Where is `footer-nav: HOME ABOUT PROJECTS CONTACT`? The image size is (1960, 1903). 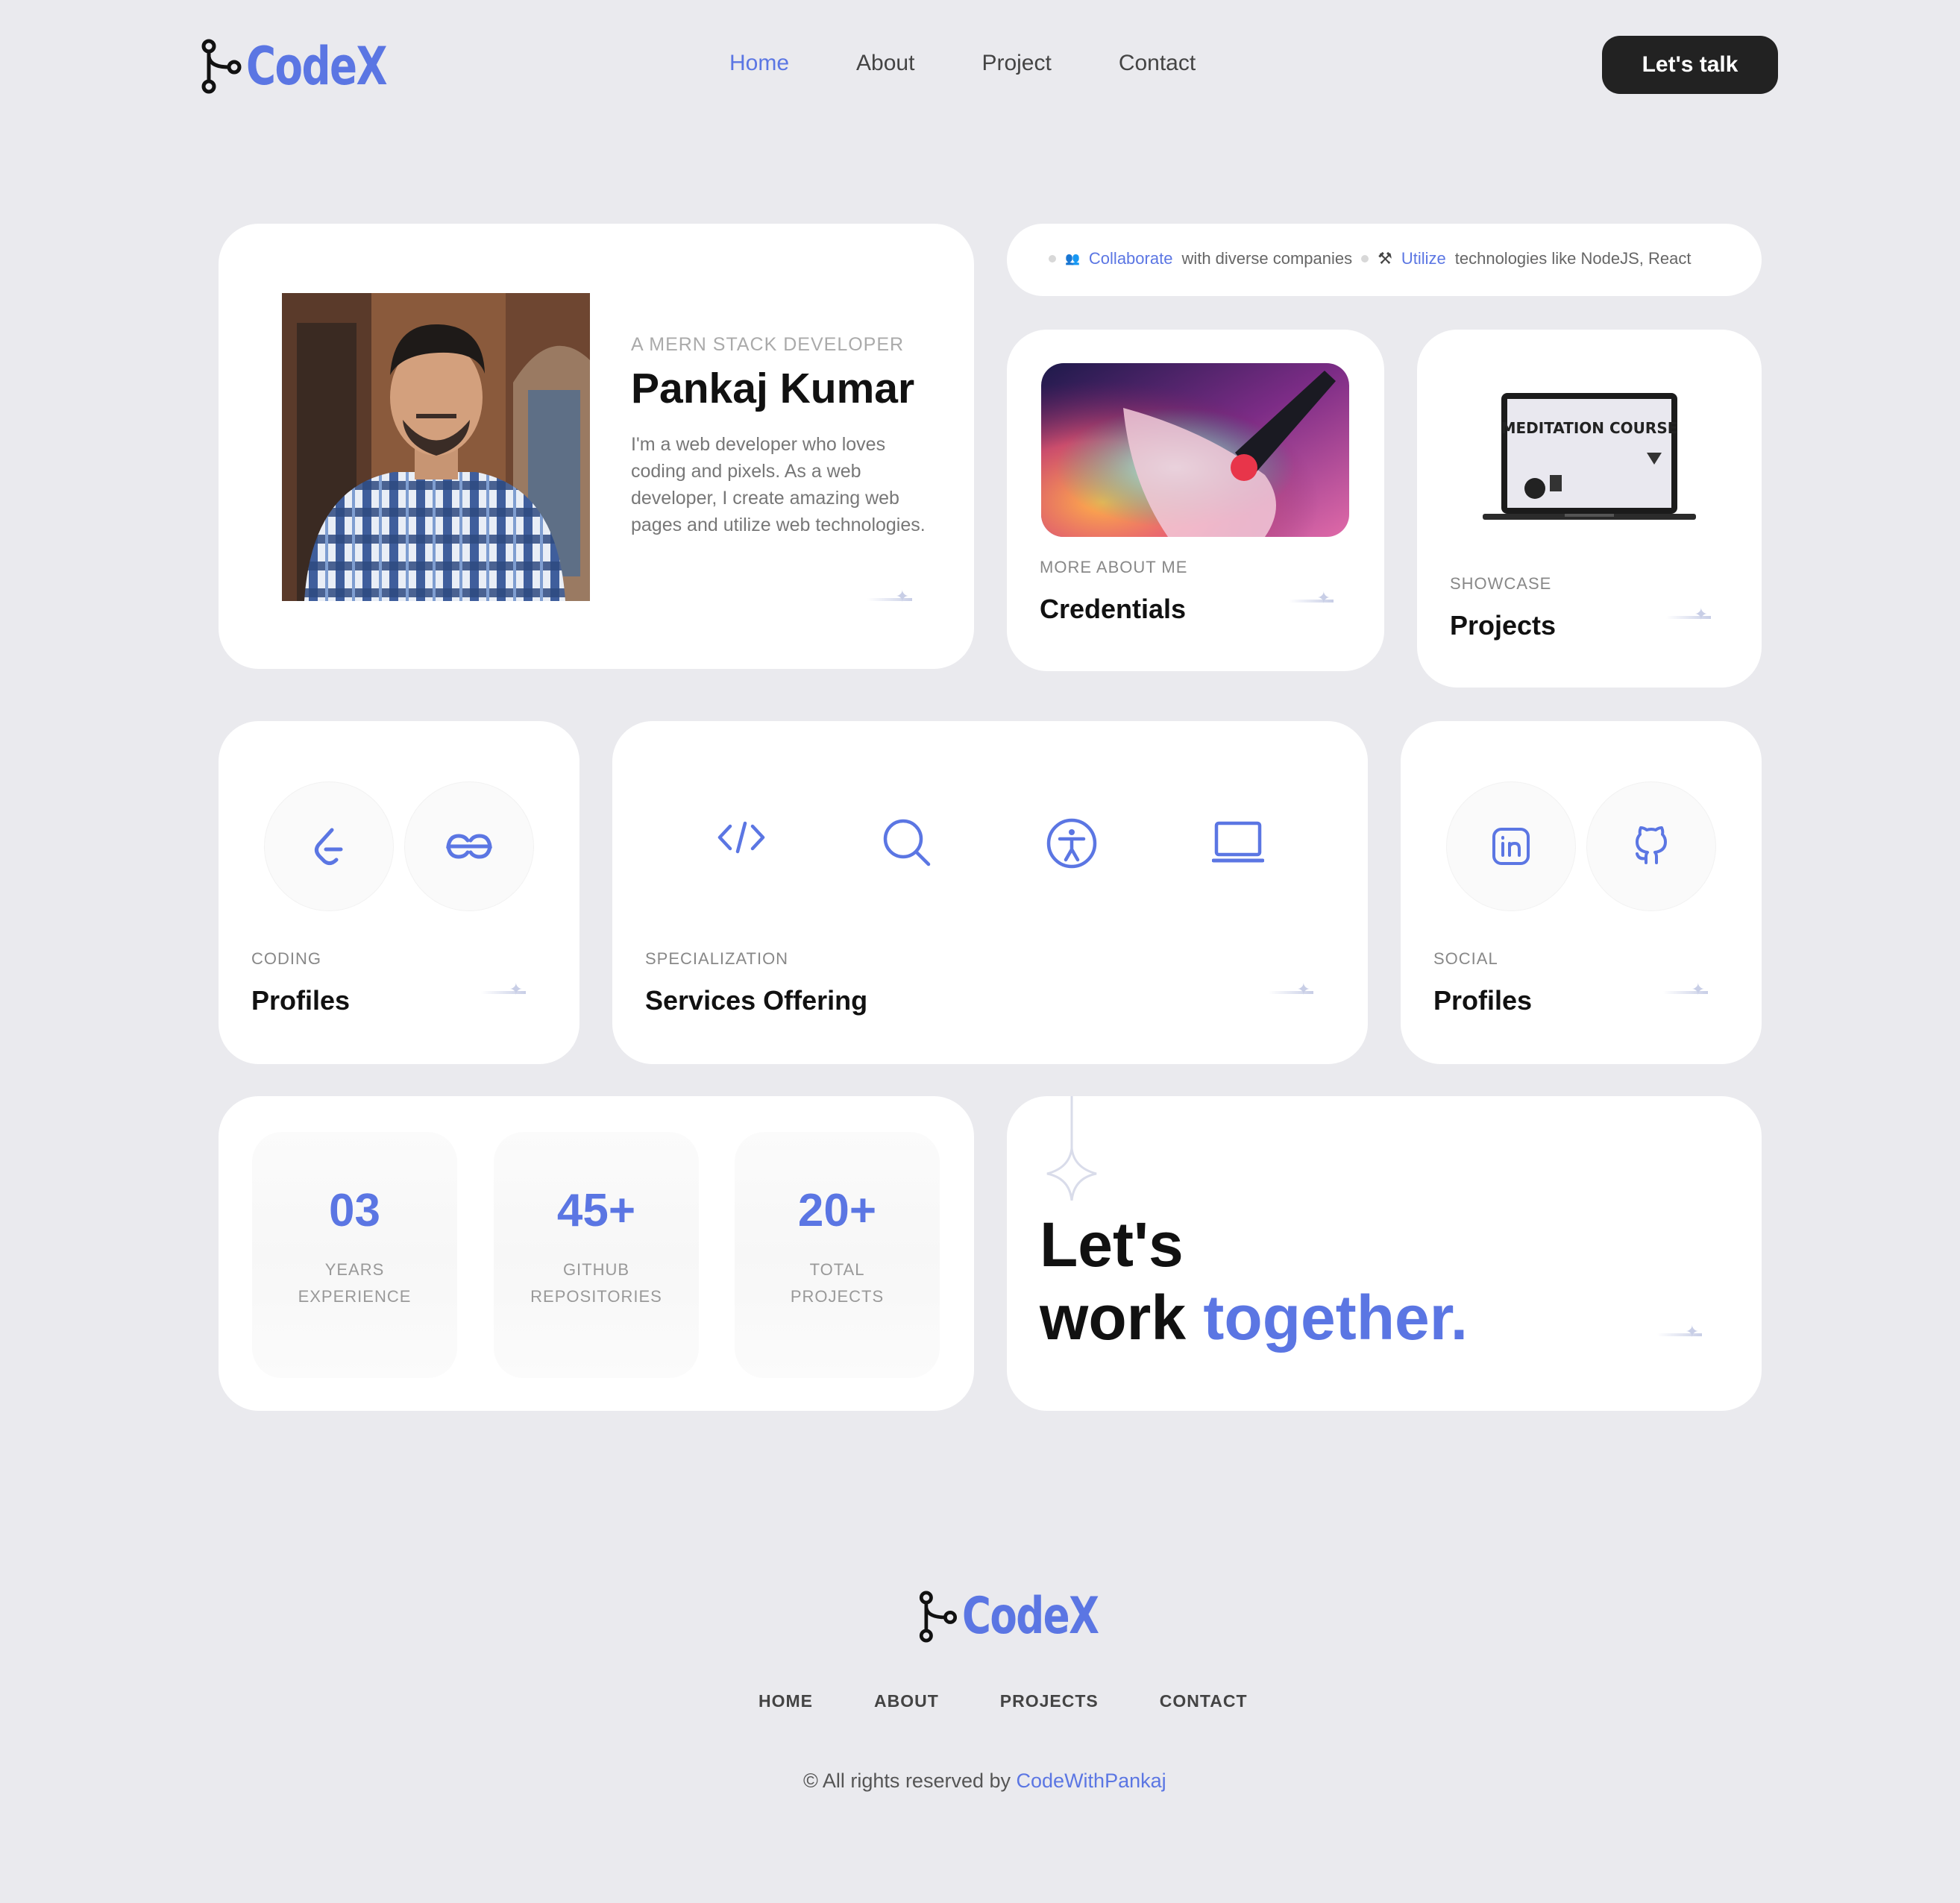
footer-nav: HOME ABOUT PROJECTS CONTACT is located at coordinates (1003, 1701).